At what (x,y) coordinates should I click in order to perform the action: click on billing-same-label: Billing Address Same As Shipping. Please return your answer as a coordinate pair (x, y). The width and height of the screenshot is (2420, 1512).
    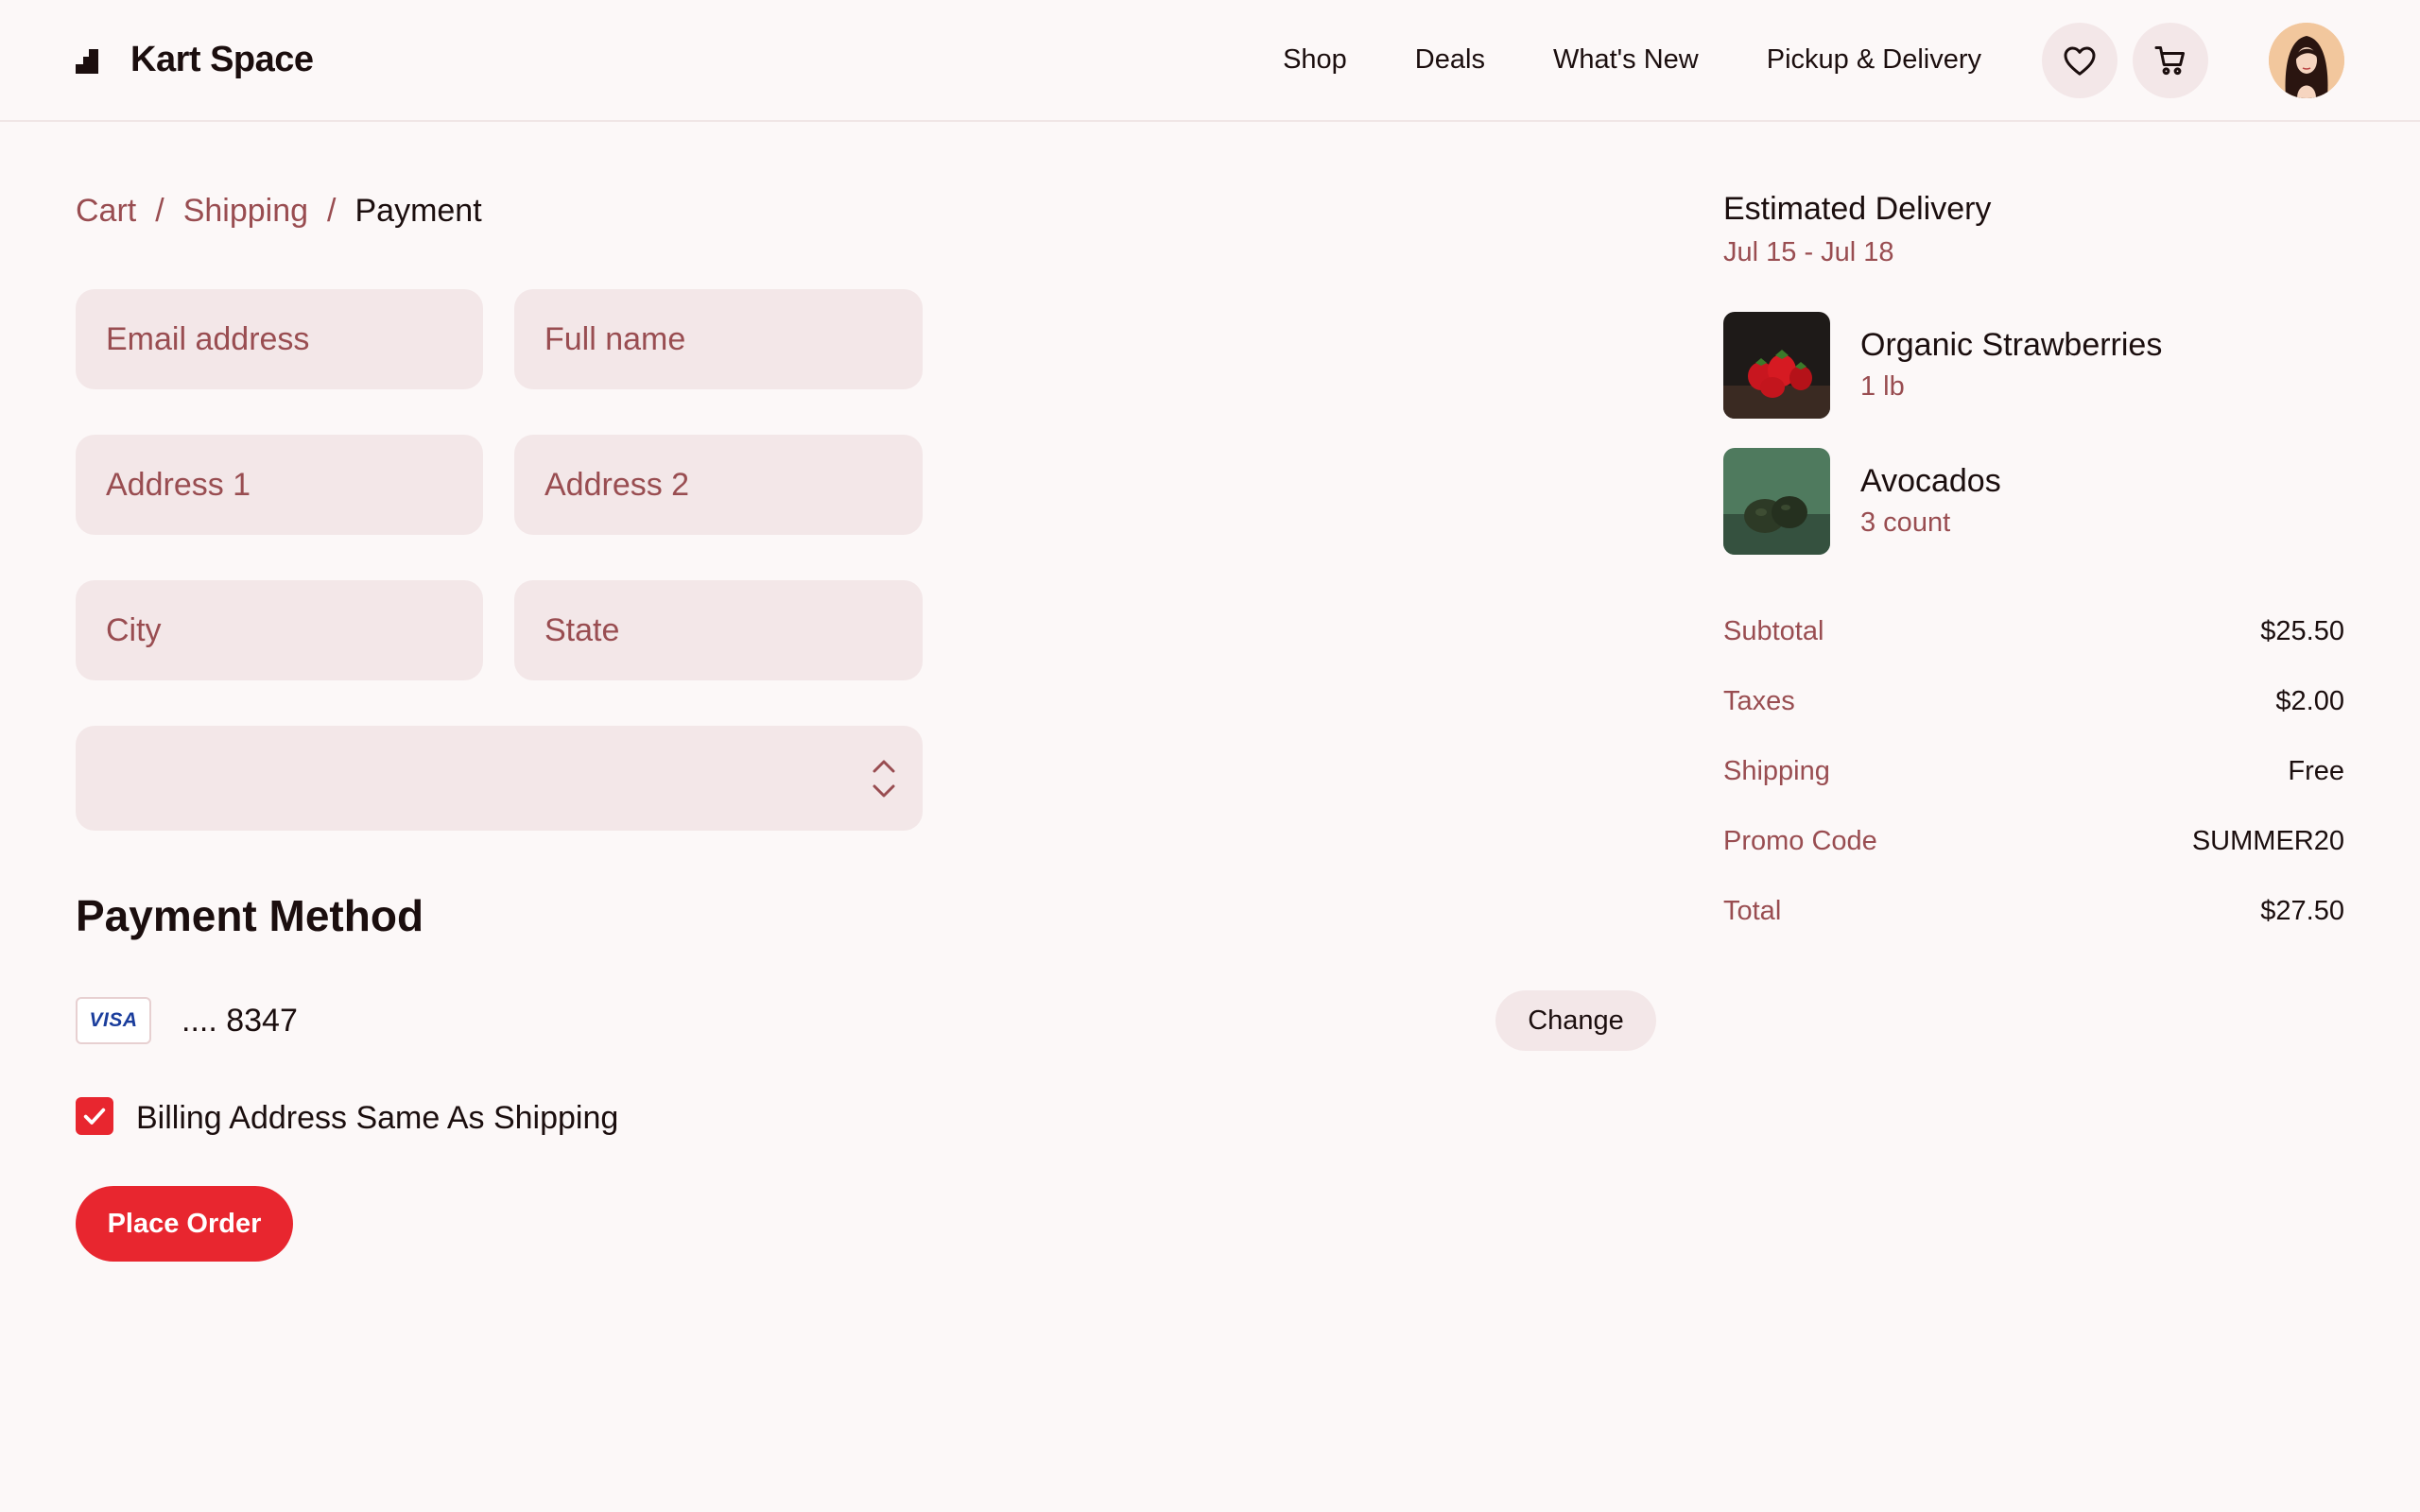
    Looking at the image, I should click on (377, 1118).